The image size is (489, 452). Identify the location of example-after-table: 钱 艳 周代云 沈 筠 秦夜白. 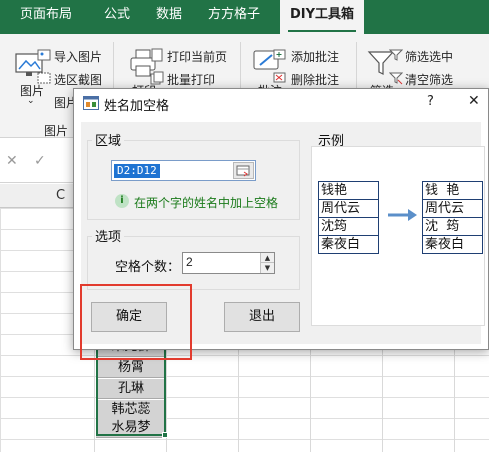
(452, 217).